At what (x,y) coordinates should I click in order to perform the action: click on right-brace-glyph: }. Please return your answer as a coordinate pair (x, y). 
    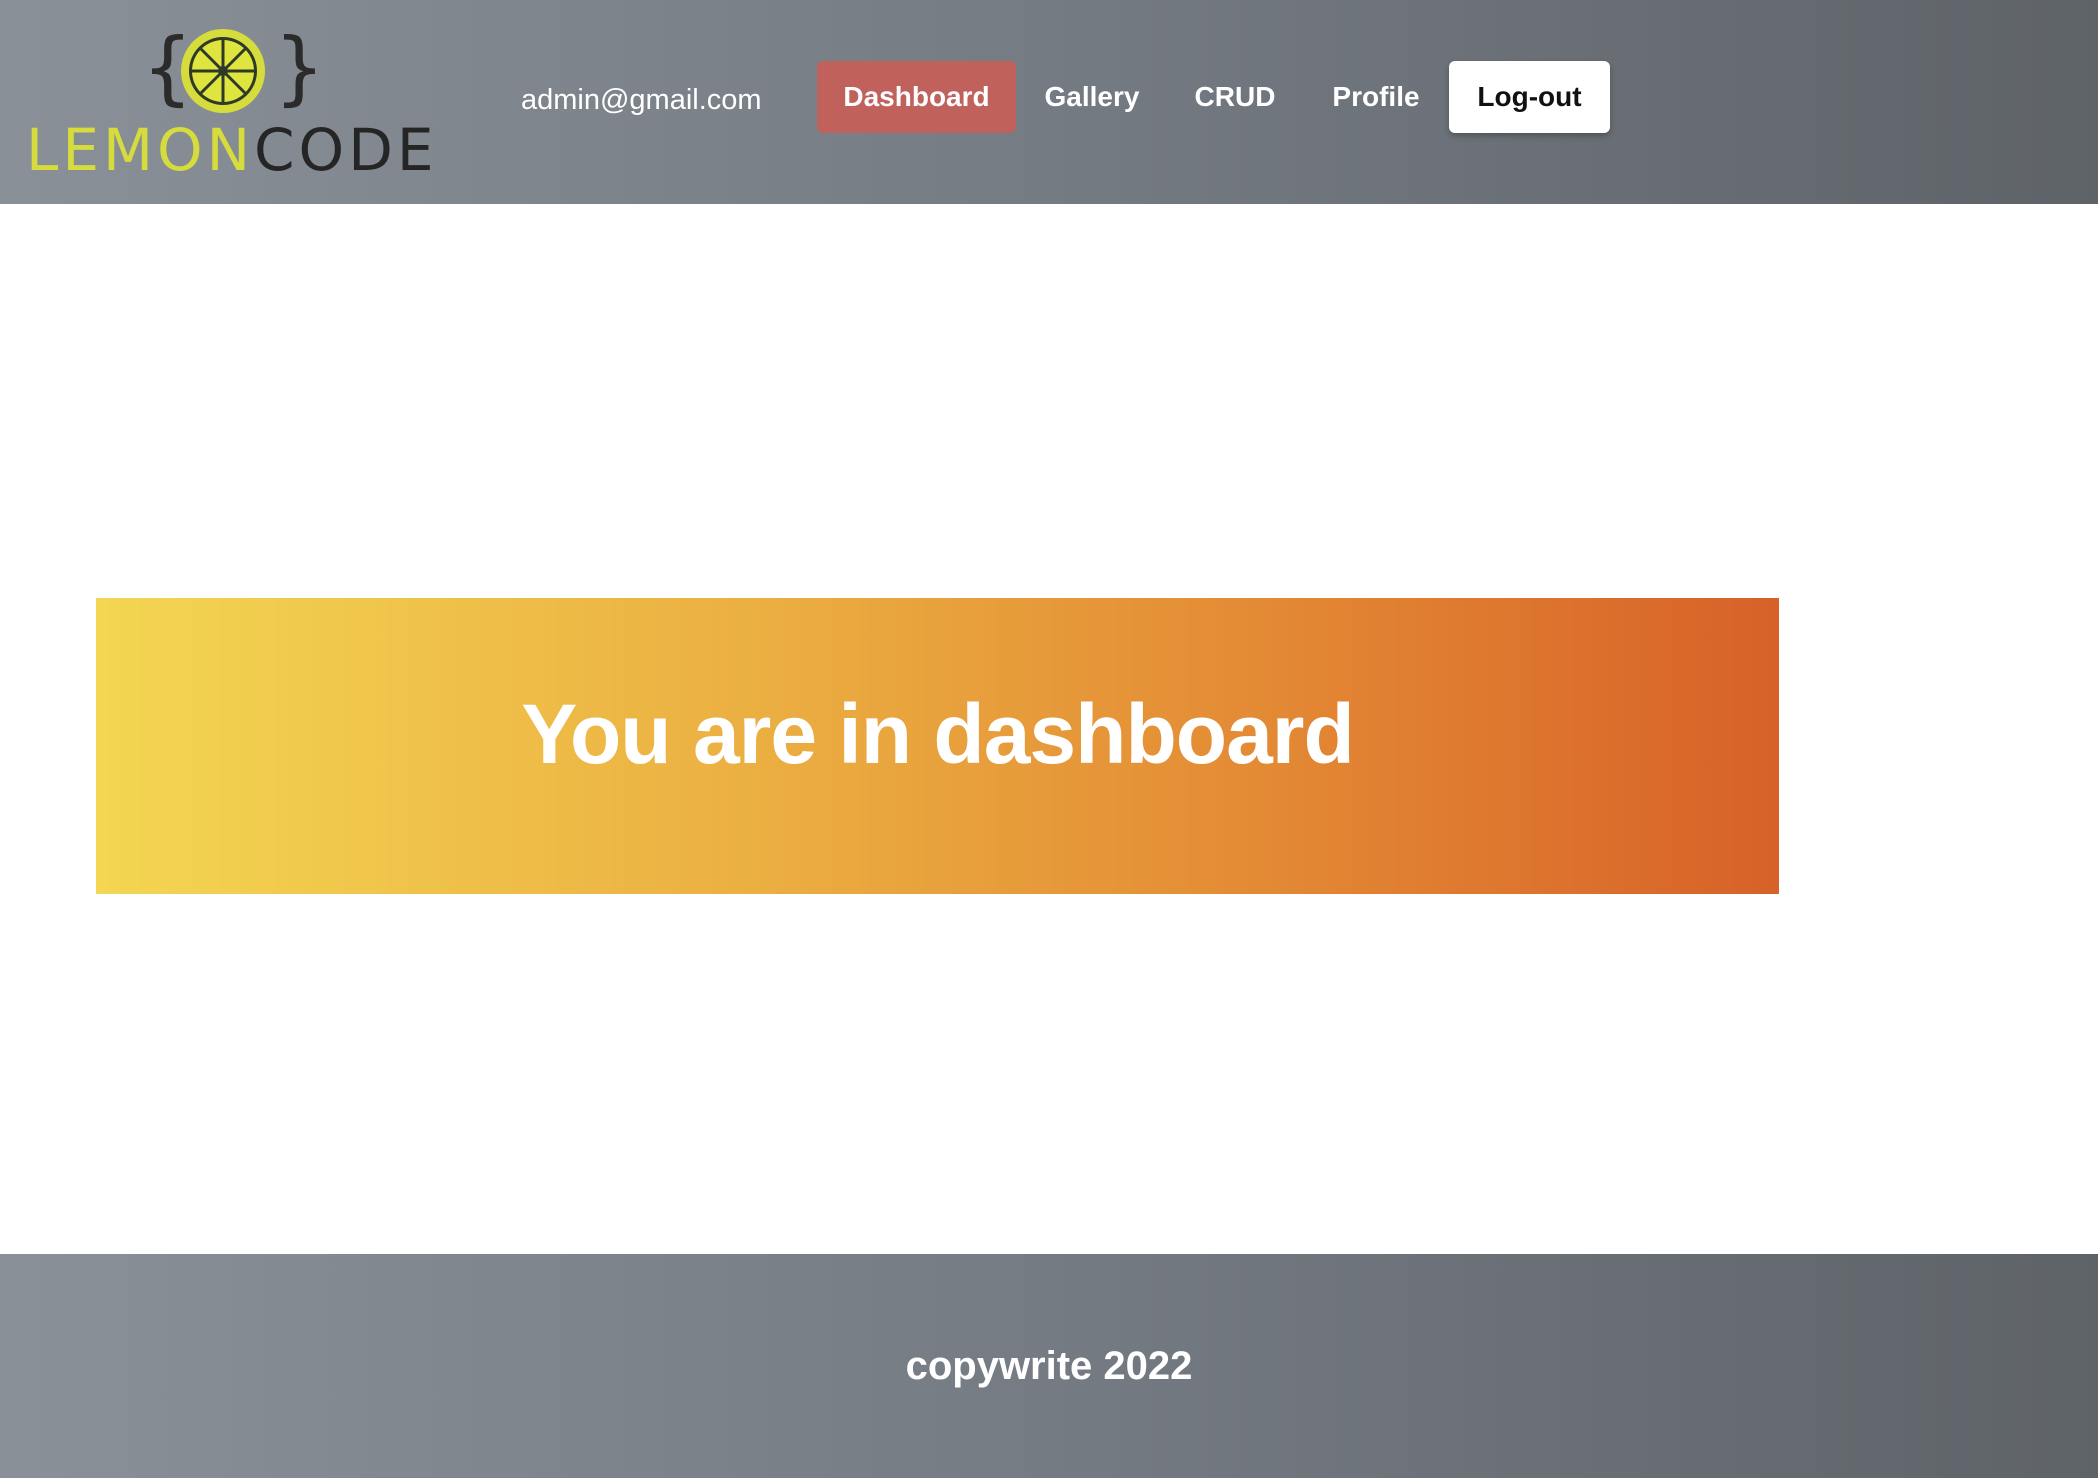
    Looking at the image, I should click on (299, 67).